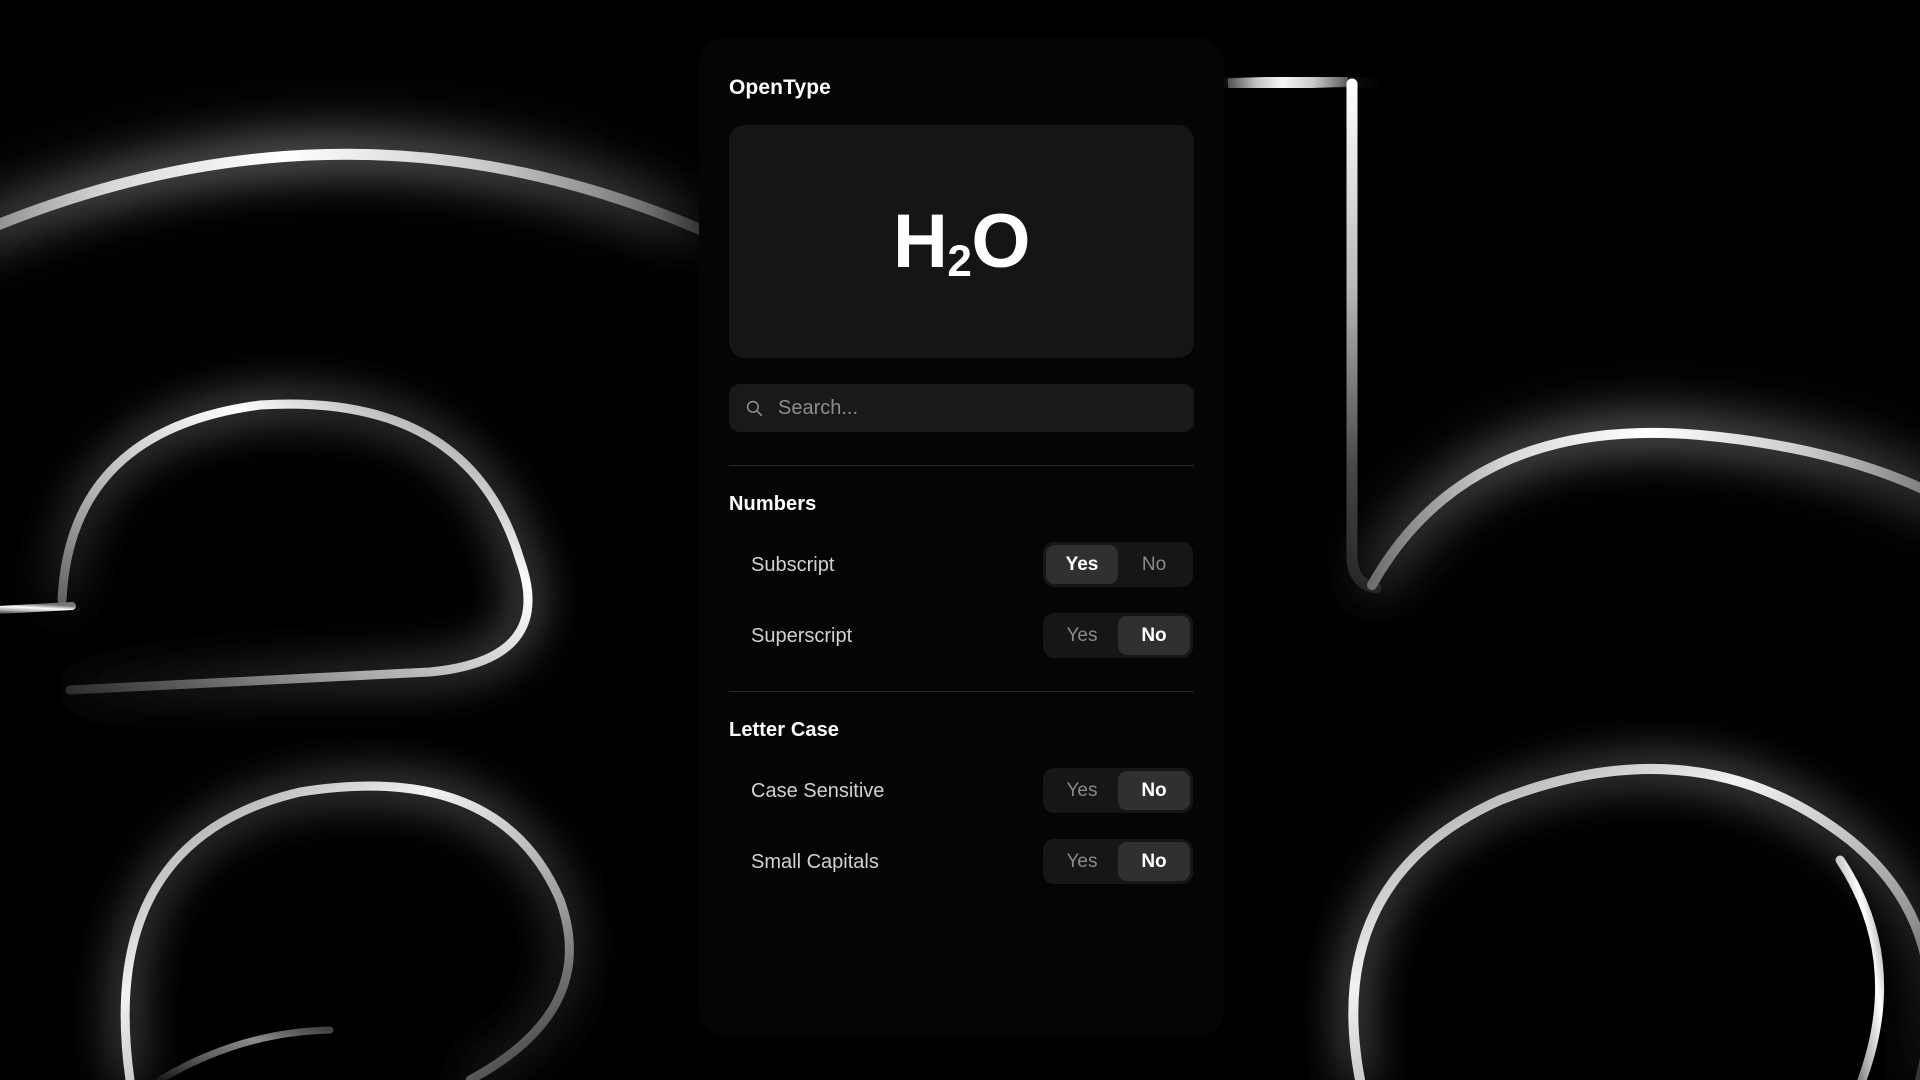  I want to click on section-title-numbers: Numbers, so click(773, 504).